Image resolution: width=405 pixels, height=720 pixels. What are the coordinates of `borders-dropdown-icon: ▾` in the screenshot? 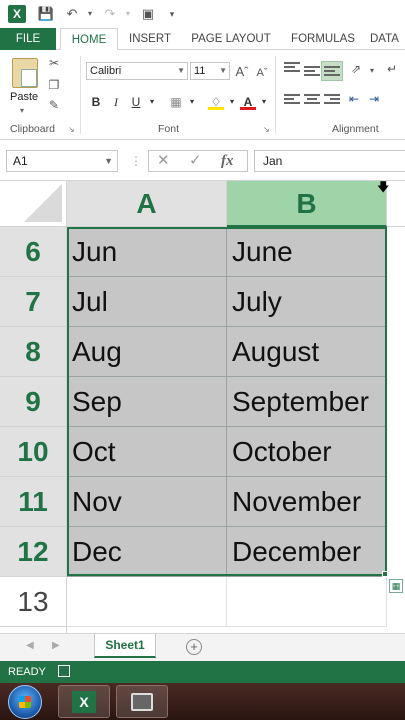 It's located at (192, 102).